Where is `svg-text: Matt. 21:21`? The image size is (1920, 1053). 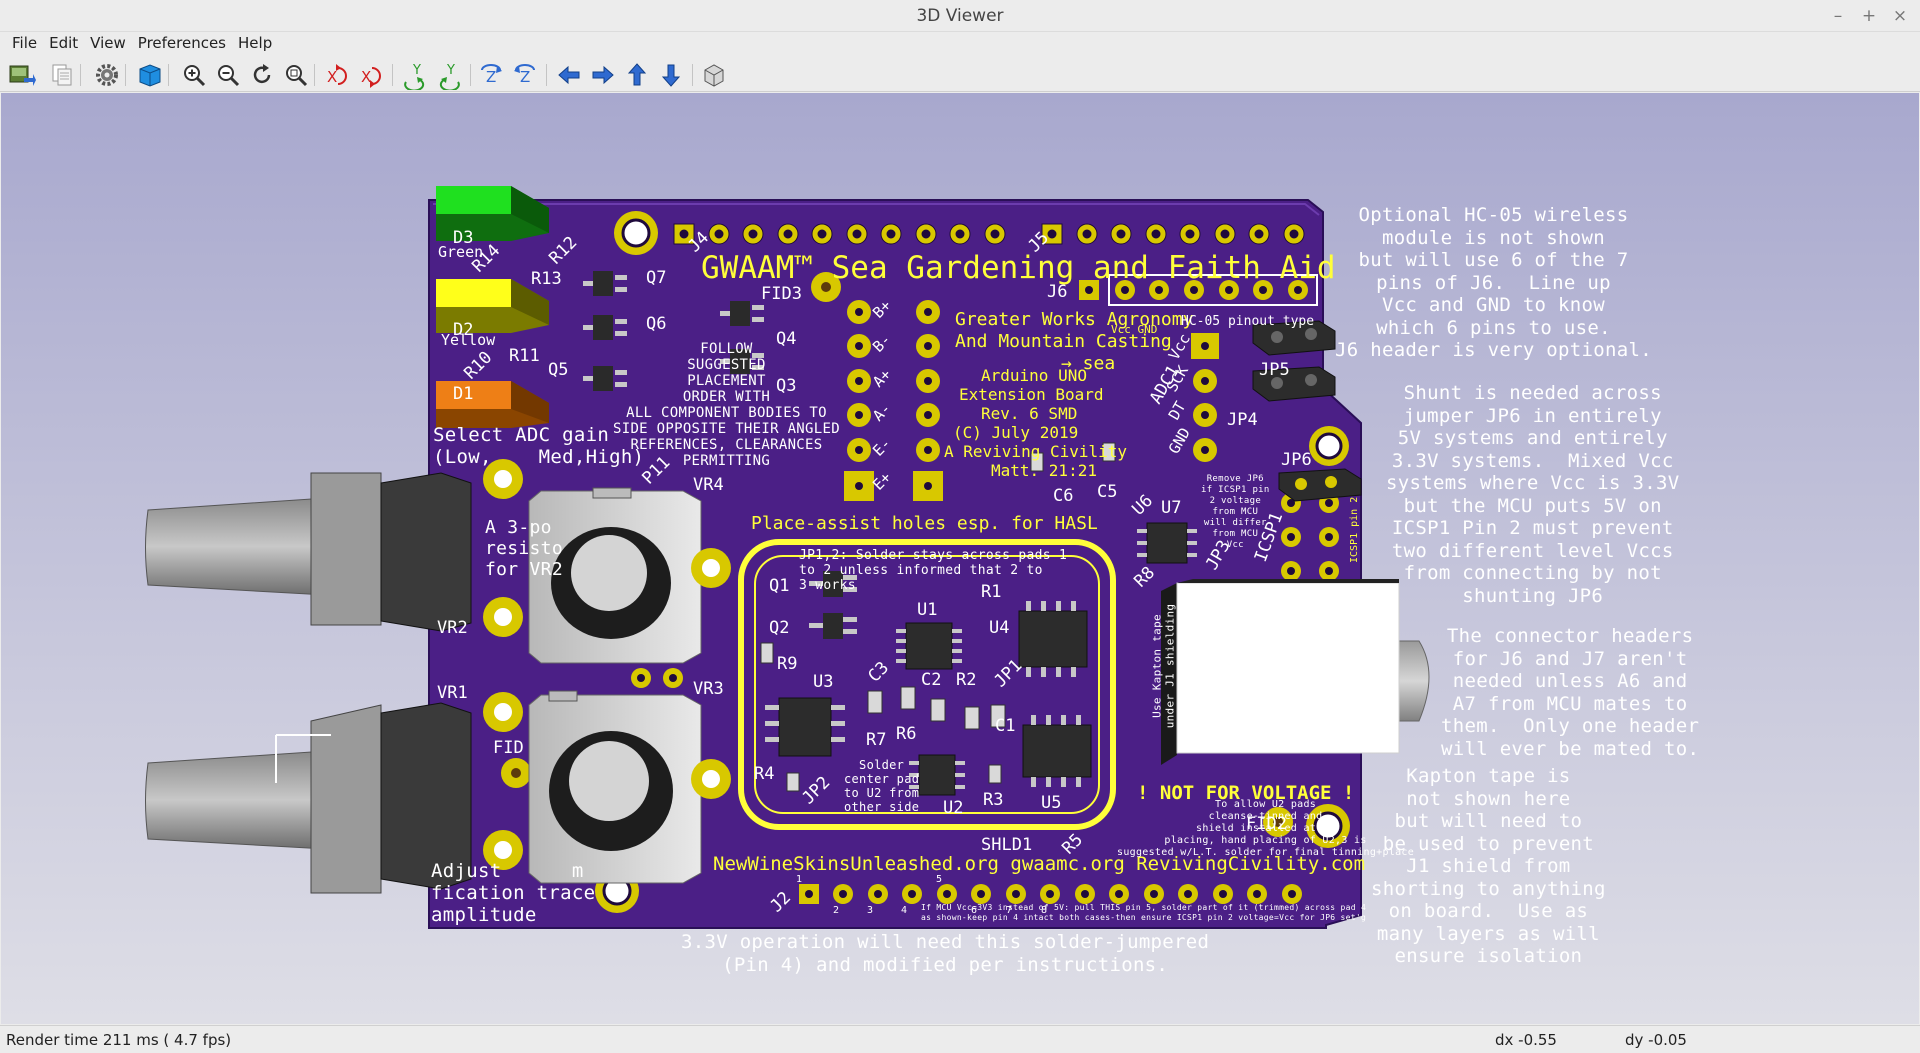
svg-text: Matt. 21:21 is located at coordinates (1044, 470).